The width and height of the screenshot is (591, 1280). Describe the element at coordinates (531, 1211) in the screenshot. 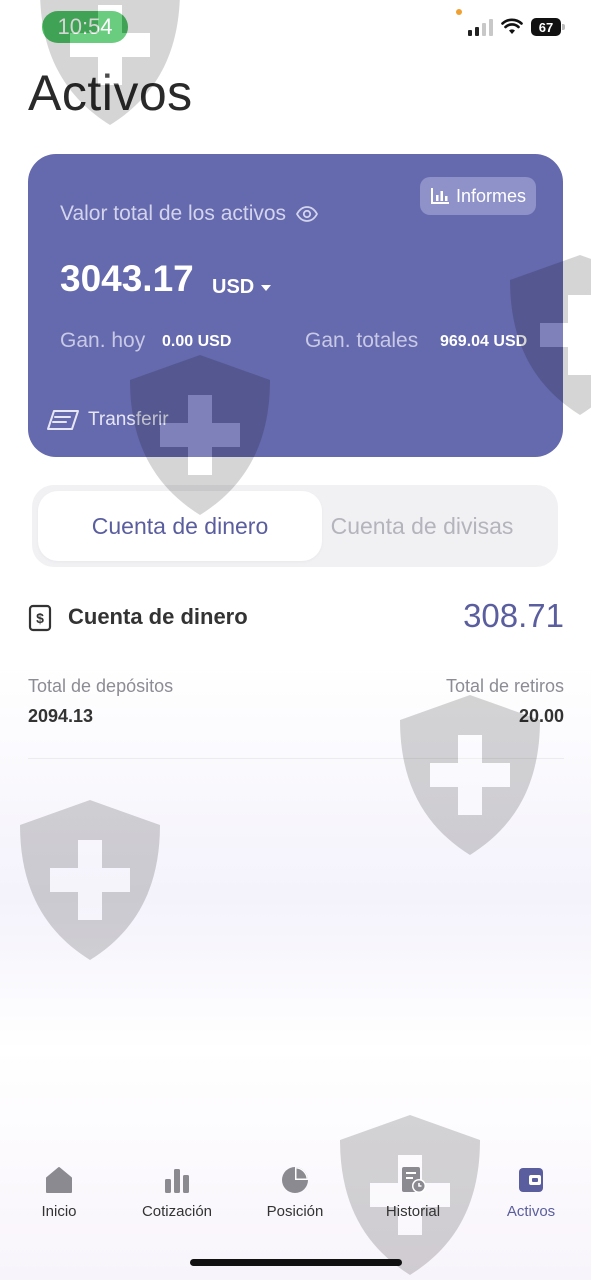

I see `nav-label-assets: Activos` at that location.